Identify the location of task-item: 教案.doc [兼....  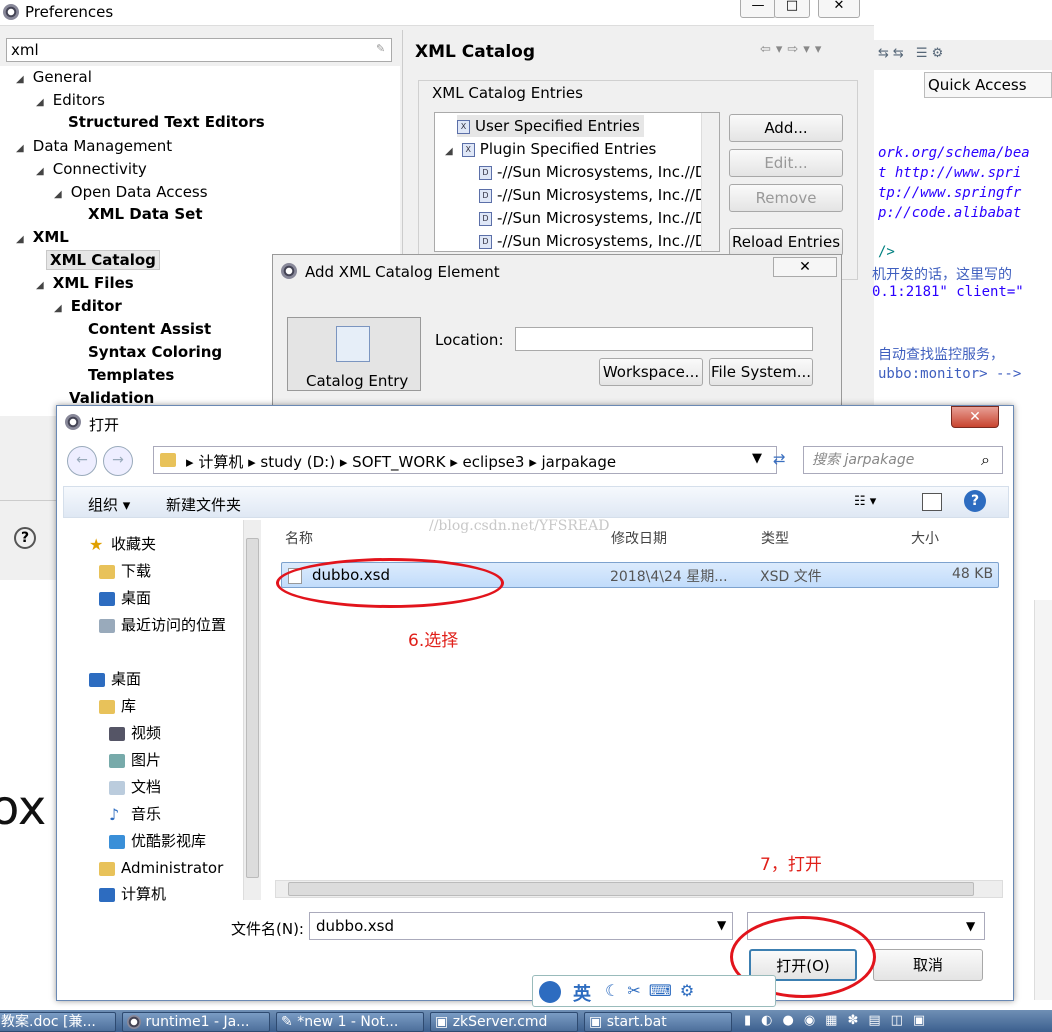
(58, 1022).